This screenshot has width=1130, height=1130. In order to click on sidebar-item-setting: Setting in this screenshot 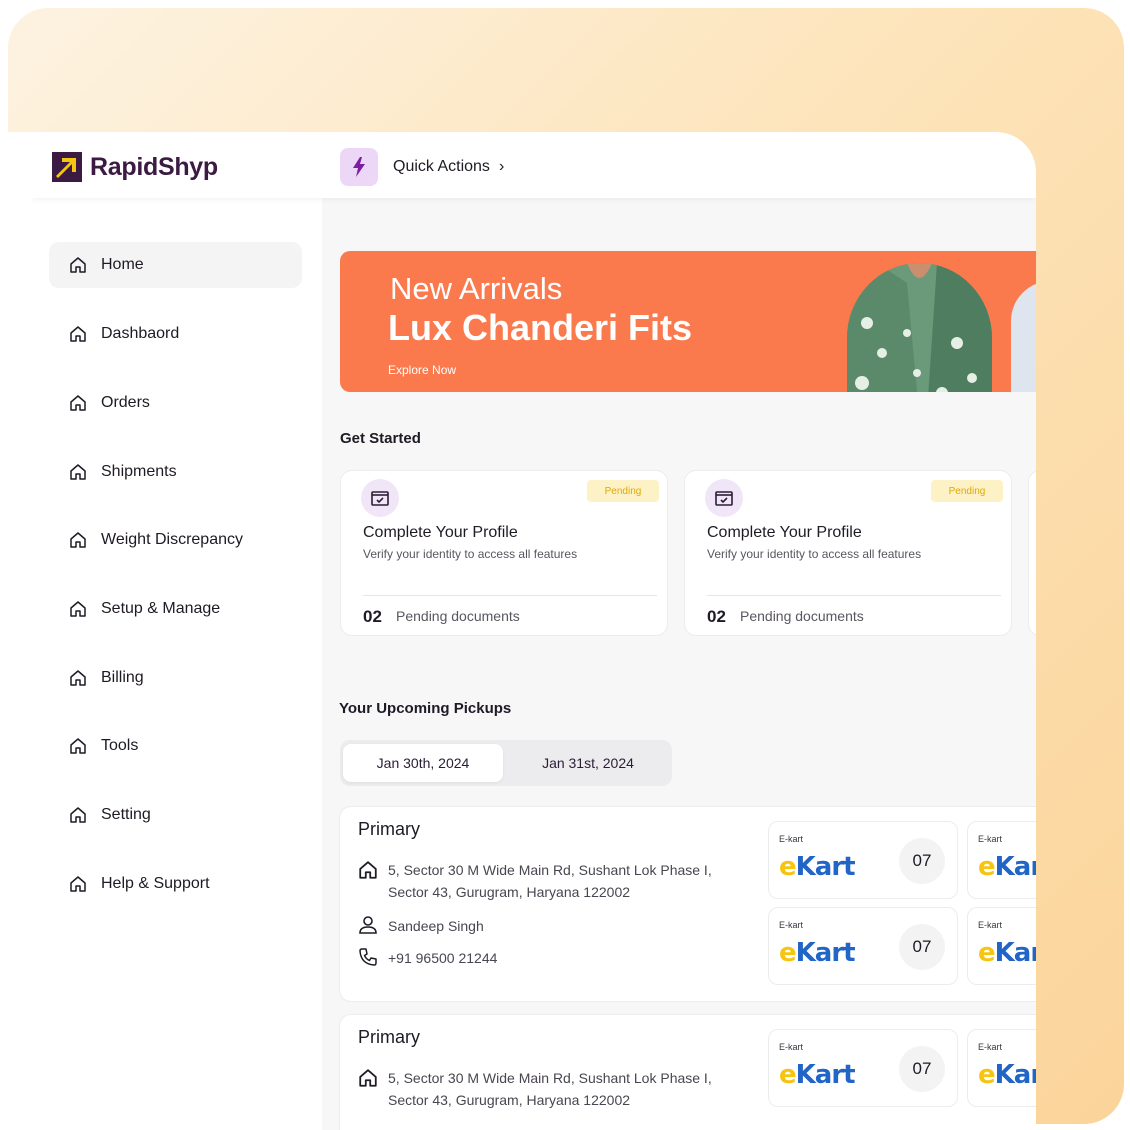, I will do `click(175, 815)`.